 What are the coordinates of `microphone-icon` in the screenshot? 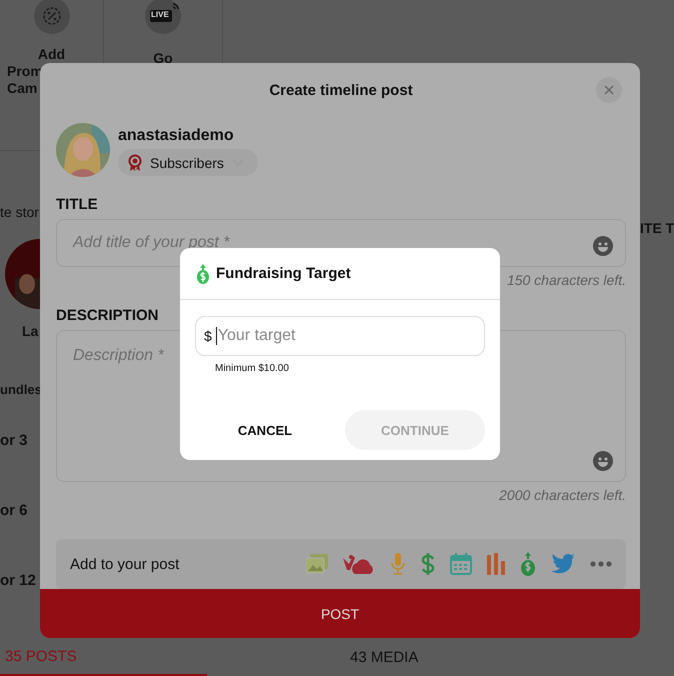 It's located at (398, 564).